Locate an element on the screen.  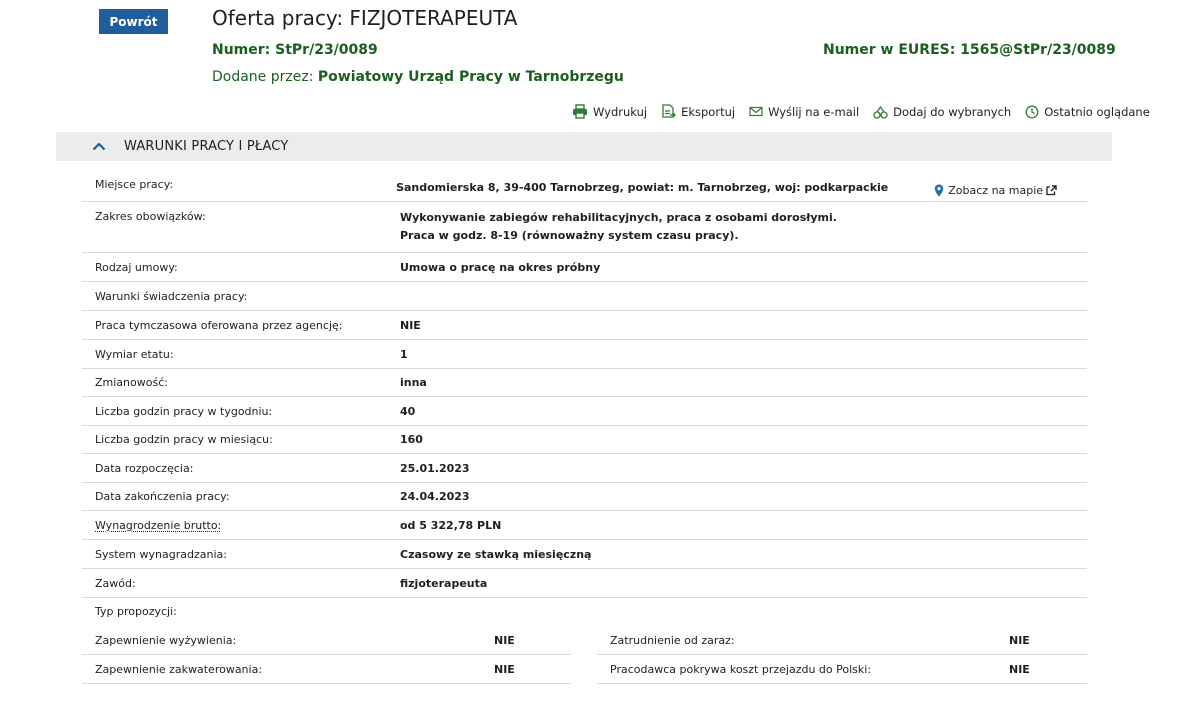
row-label: Data zakończenia pracy: is located at coordinates (162, 496).